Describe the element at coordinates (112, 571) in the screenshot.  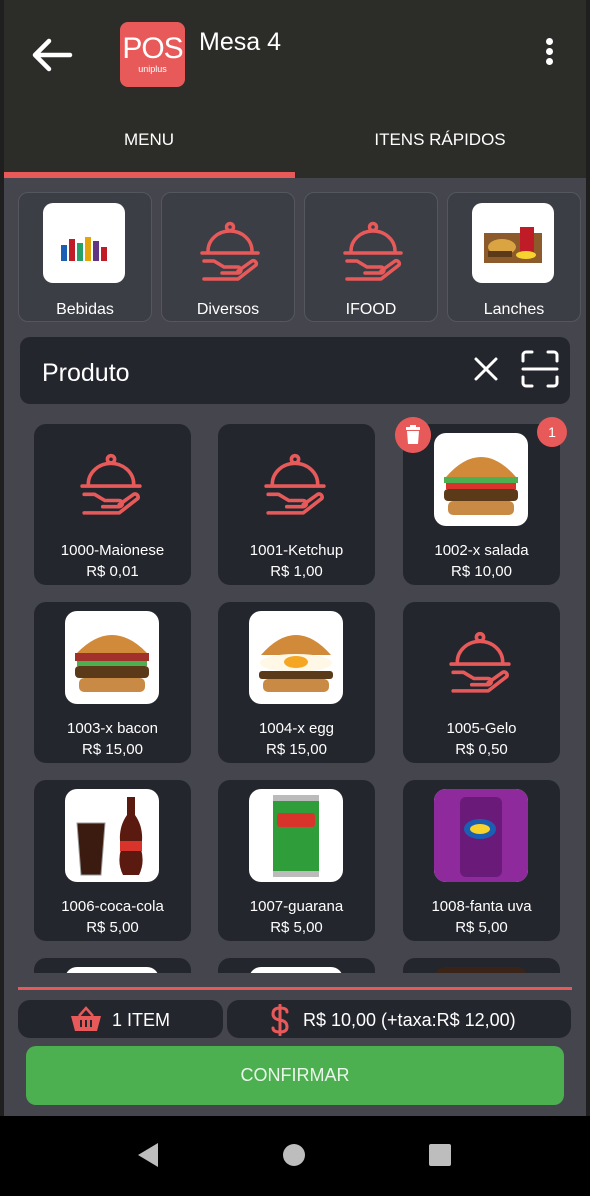
I see `product-price: R$ 0,01` at that location.